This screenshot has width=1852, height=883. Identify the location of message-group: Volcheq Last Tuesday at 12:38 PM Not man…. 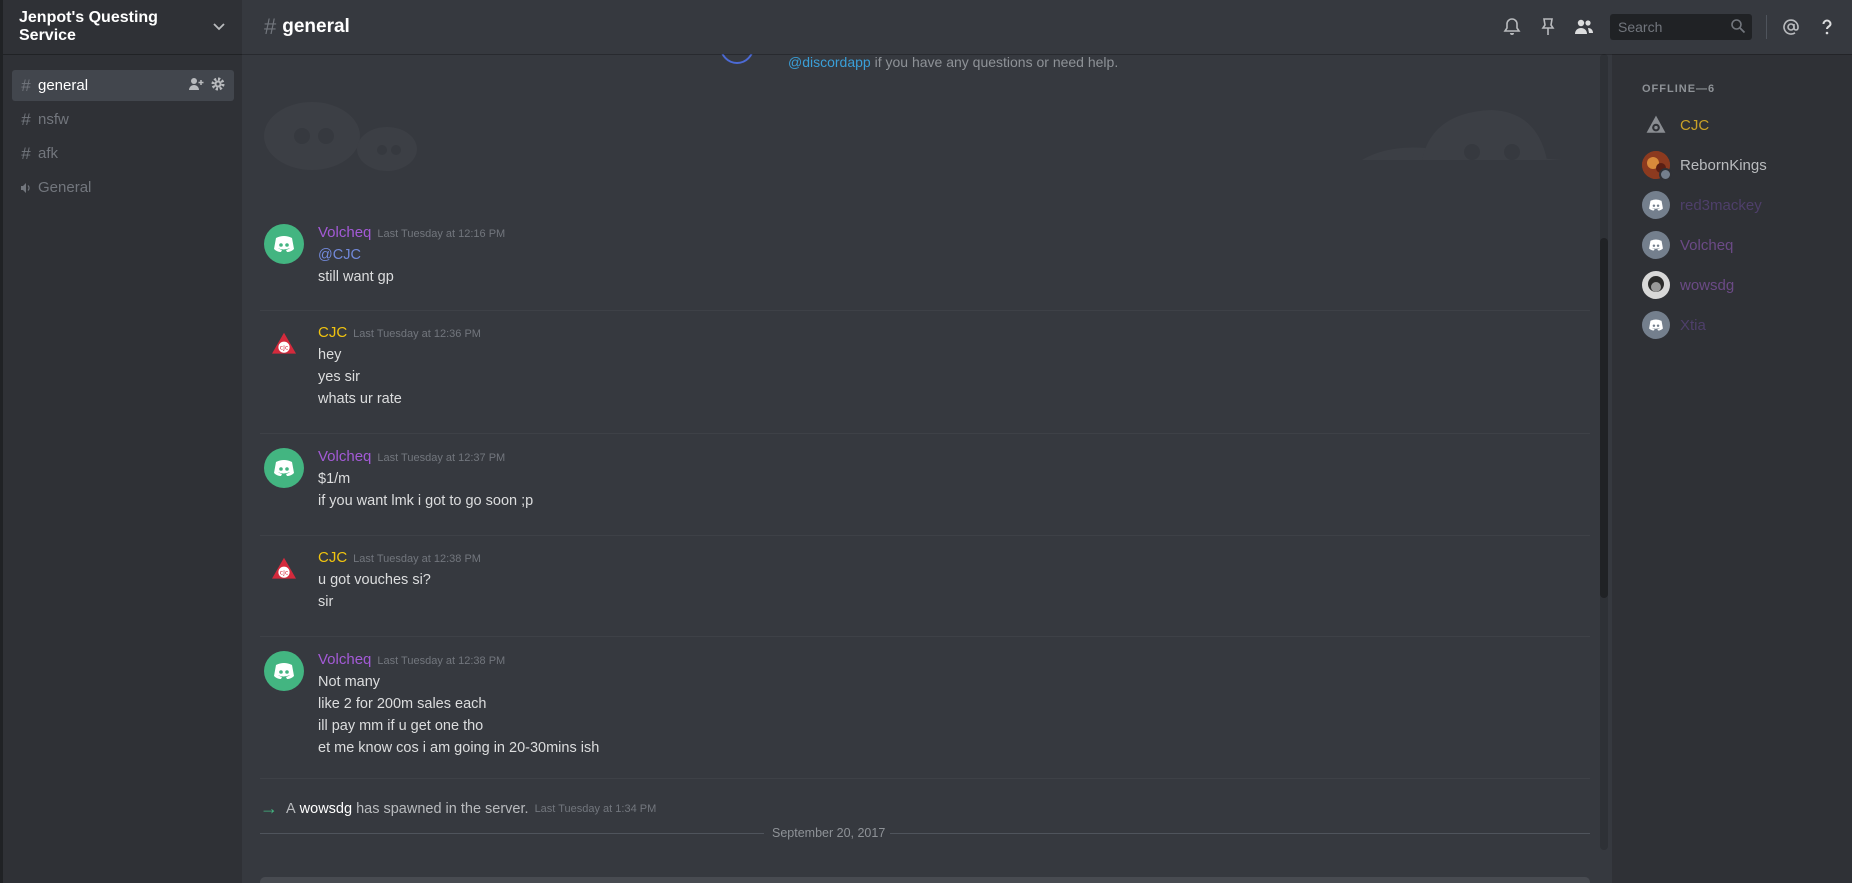
(925, 715).